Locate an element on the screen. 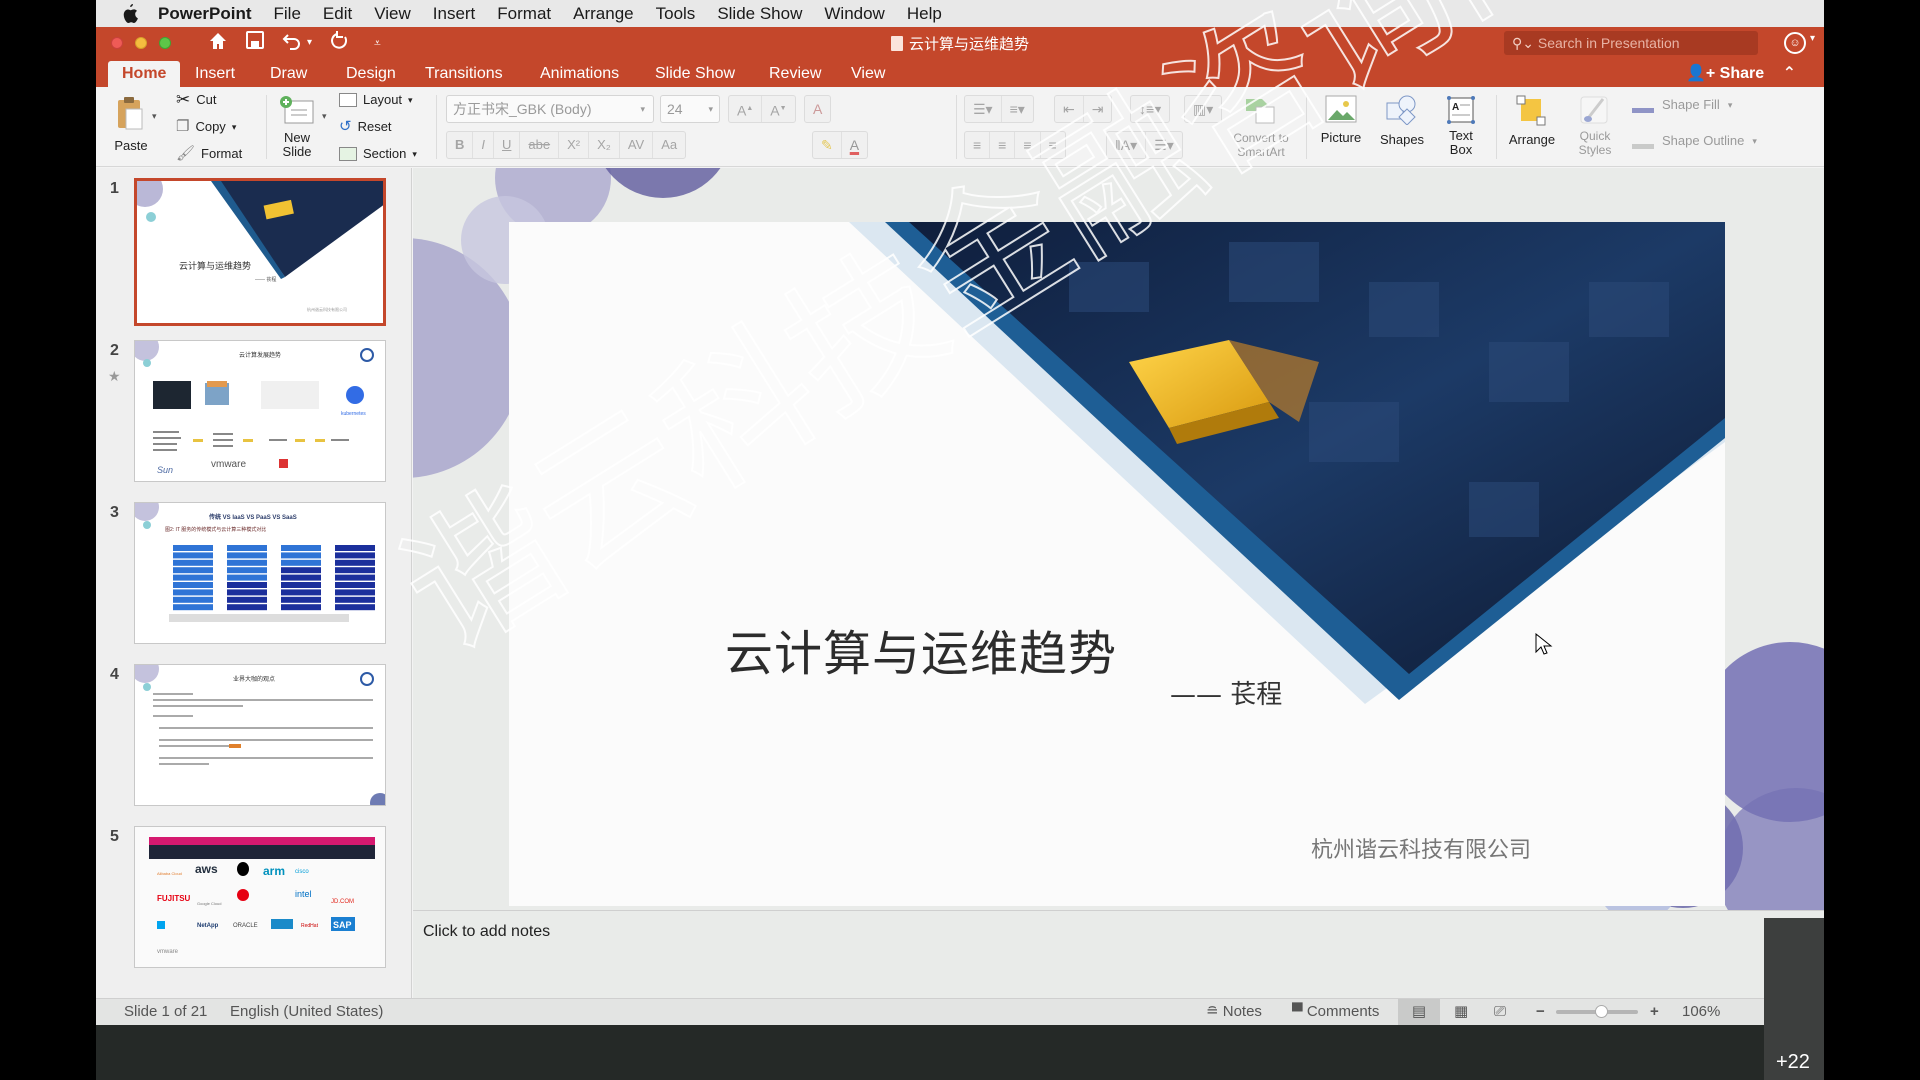 This screenshot has width=1920, height=1080. tab-insert: Insert is located at coordinates (215, 74).